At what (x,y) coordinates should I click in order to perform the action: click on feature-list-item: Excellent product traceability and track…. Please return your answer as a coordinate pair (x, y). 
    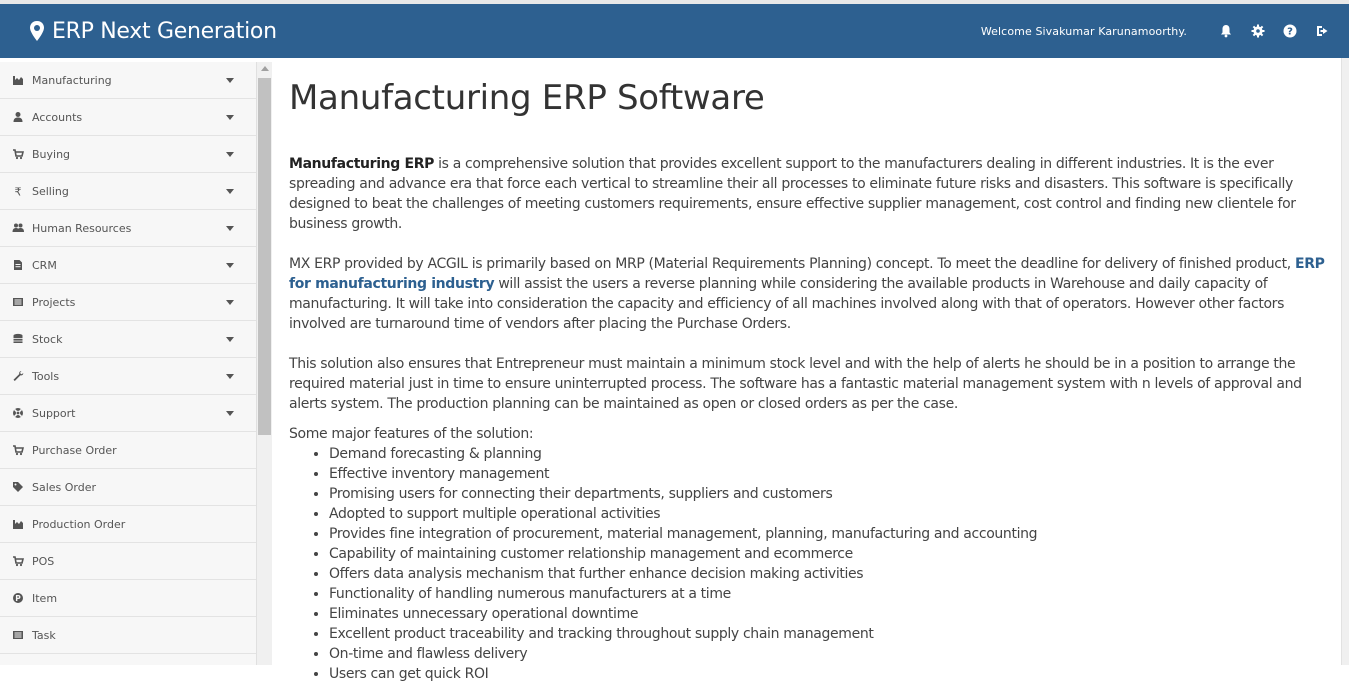
    Looking at the image, I should click on (831, 634).